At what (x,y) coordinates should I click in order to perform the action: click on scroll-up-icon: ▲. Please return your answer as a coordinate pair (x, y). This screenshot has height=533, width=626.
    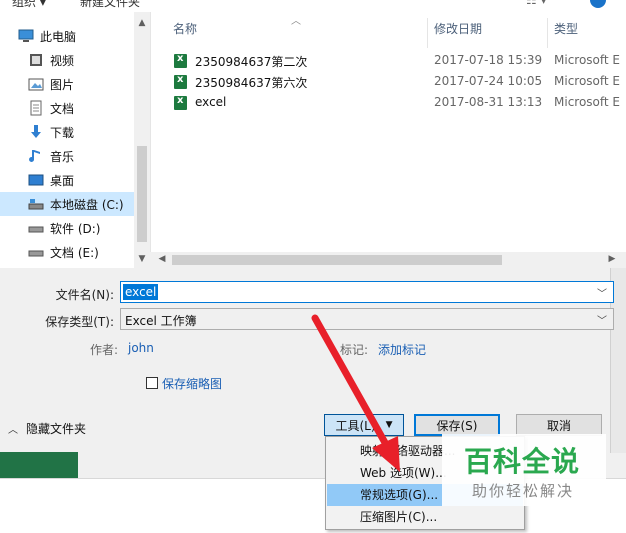
    Looking at the image, I should click on (142, 23).